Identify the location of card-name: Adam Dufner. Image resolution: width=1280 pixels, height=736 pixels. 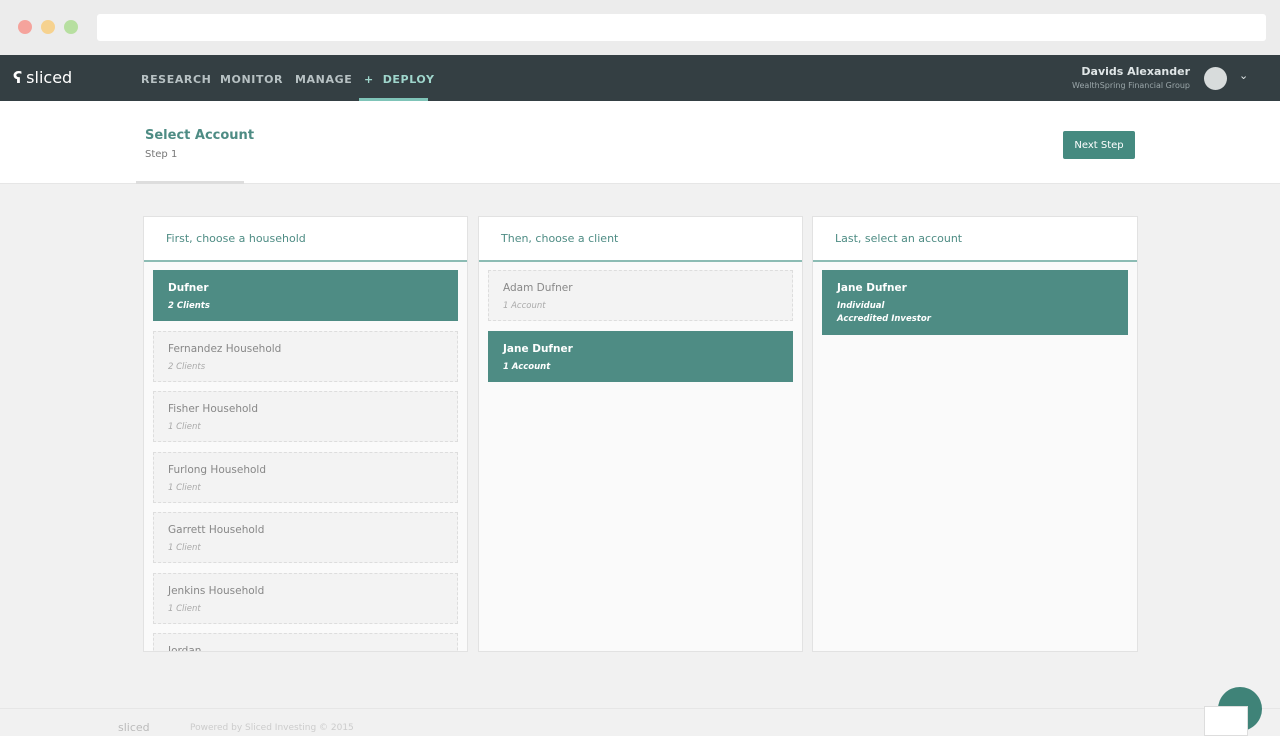
(538, 288).